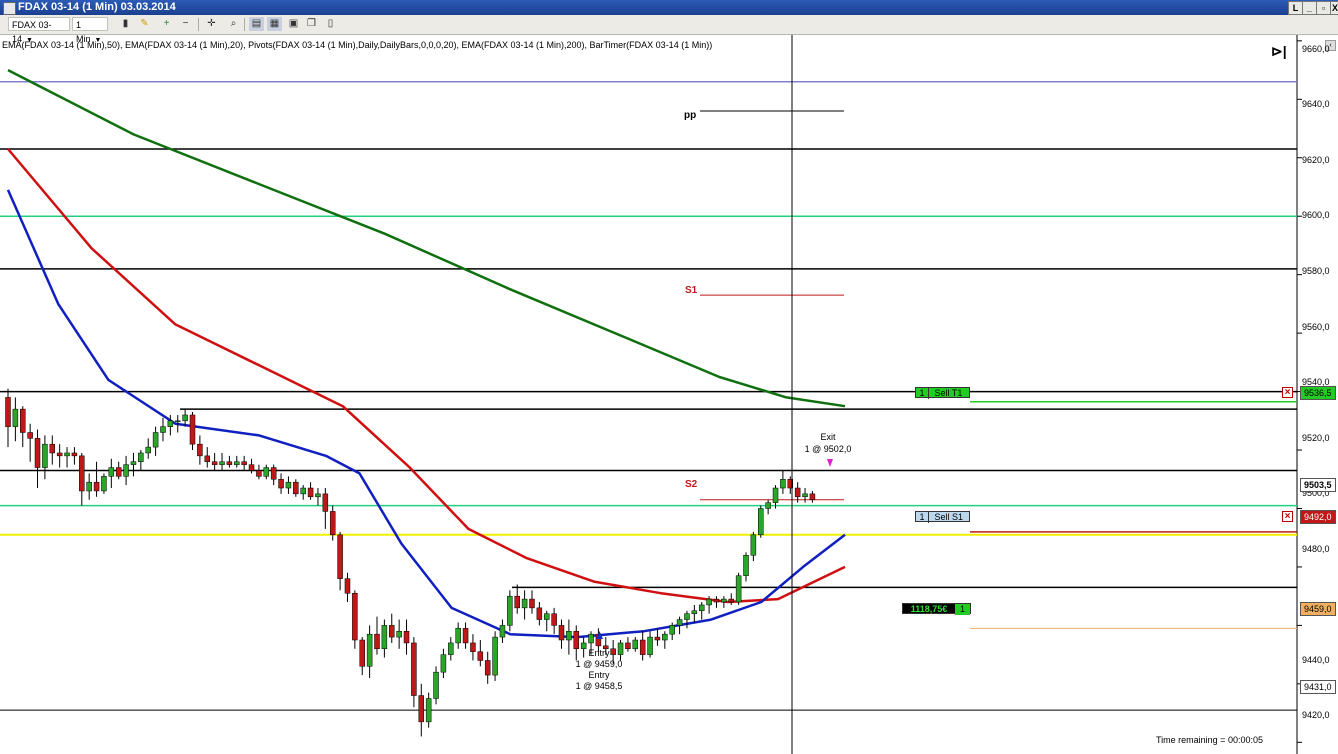 This screenshot has height=754, width=1338. What do you see at coordinates (599, 686) in the screenshot?
I see `entry2-detail: 1 @ 9458,5` at bounding box center [599, 686].